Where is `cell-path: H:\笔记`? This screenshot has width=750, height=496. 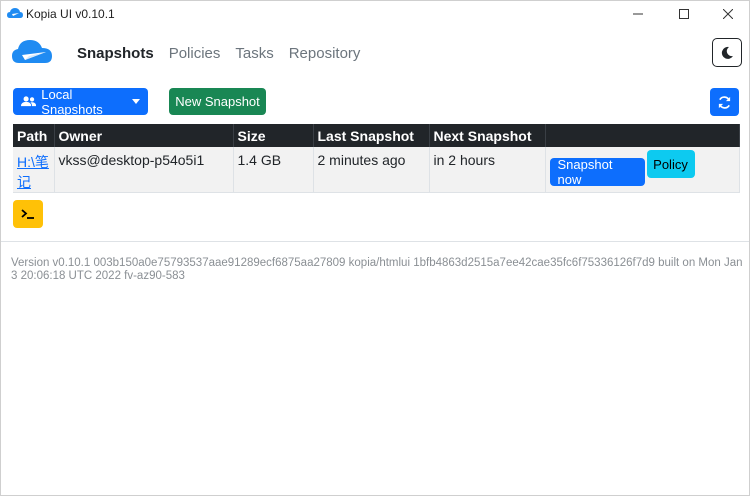
cell-path: H:\笔记 is located at coordinates (34, 170).